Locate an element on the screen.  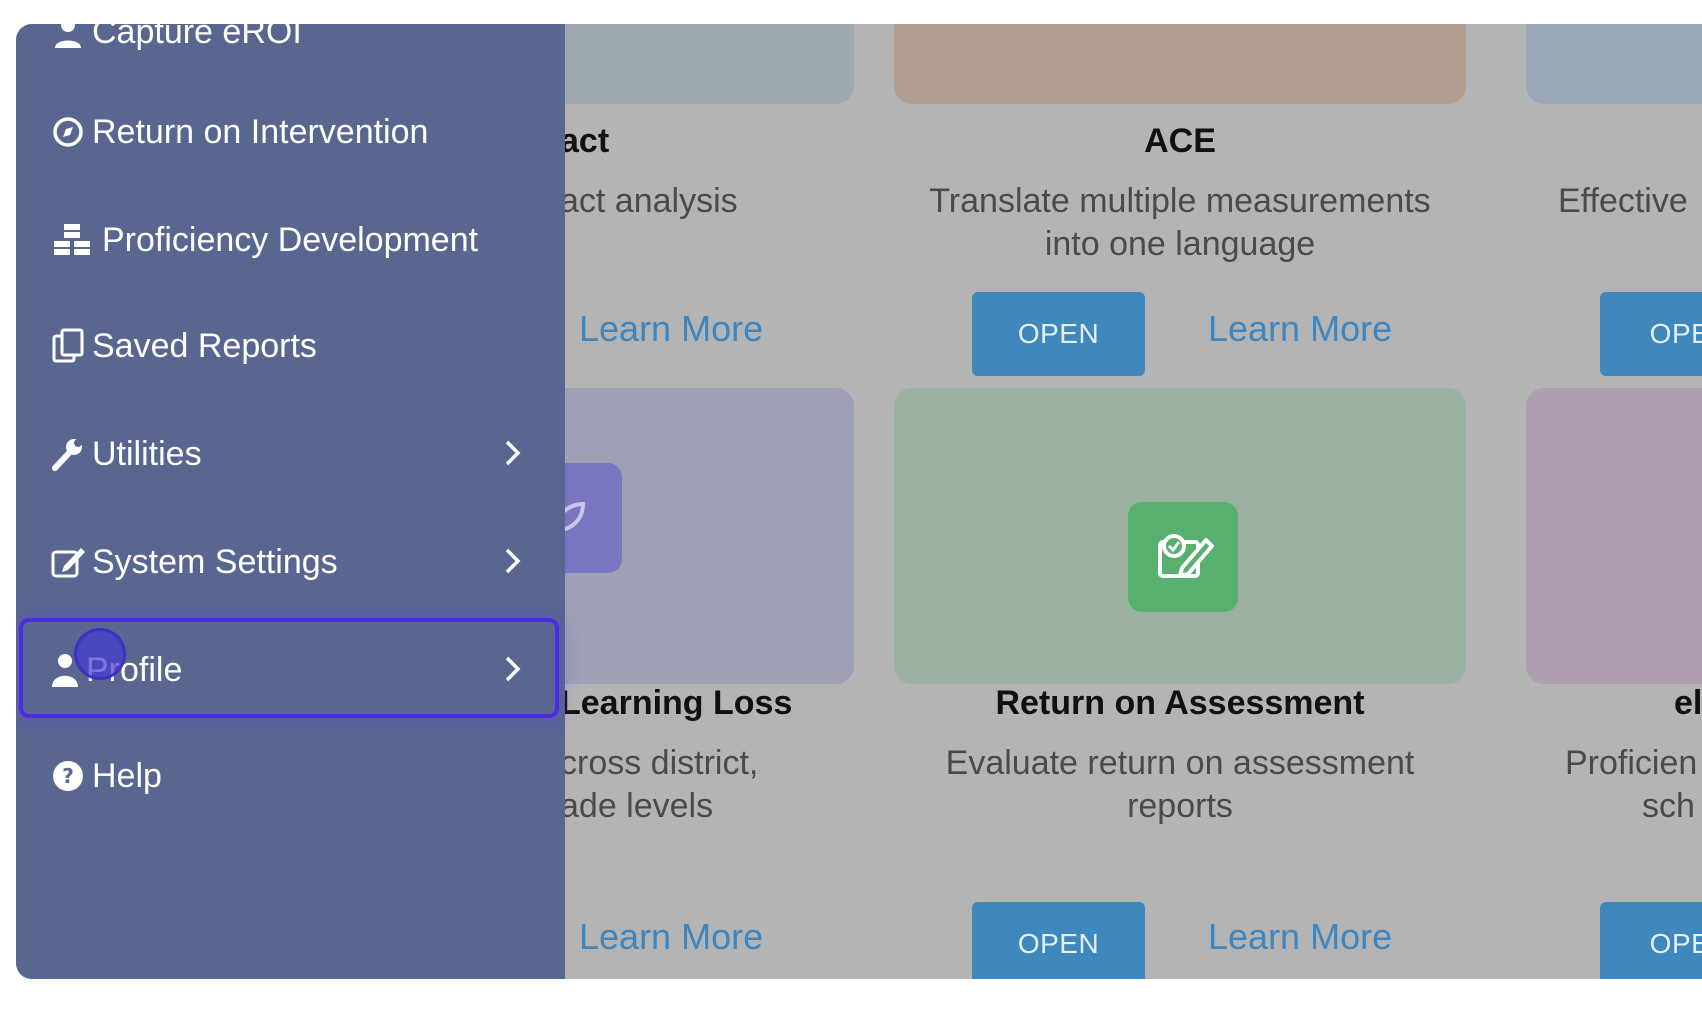
sidebar-item-system-settings: System Settings is located at coordinates (297, 562).